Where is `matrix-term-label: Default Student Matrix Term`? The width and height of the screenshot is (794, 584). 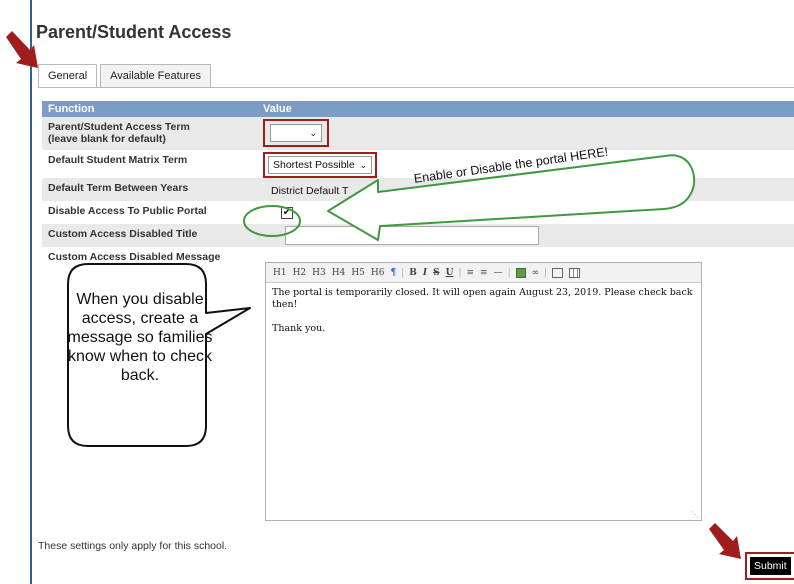 matrix-term-label: Default Student Matrix Term is located at coordinates (149, 164).